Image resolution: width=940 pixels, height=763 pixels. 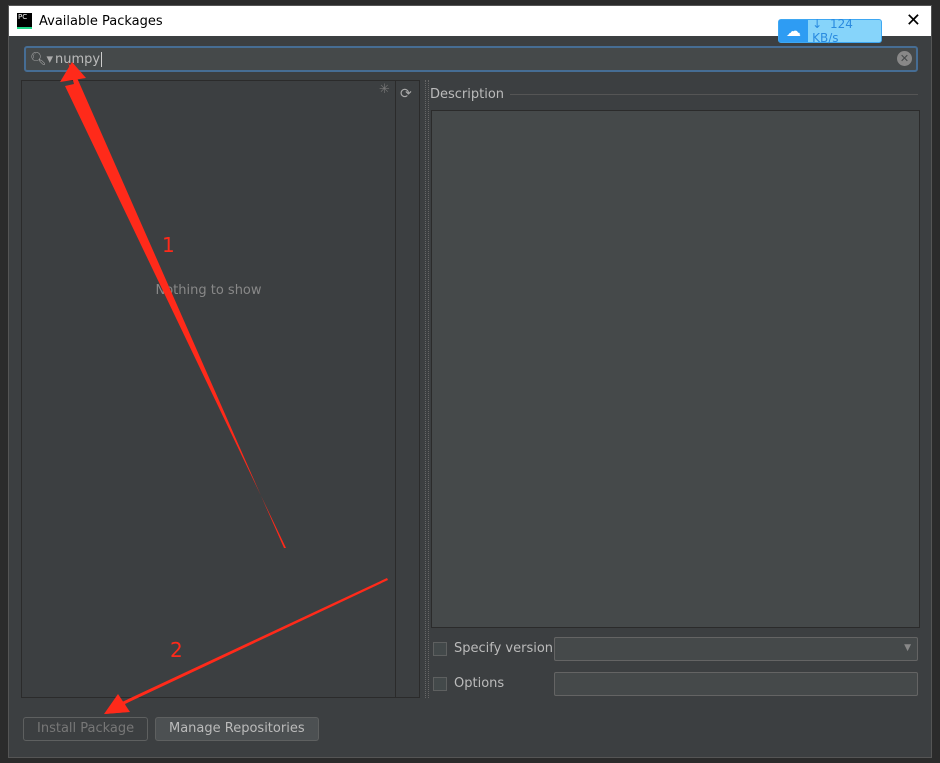 What do you see at coordinates (86, 729) in the screenshot?
I see `install-package-button: Install Package` at bounding box center [86, 729].